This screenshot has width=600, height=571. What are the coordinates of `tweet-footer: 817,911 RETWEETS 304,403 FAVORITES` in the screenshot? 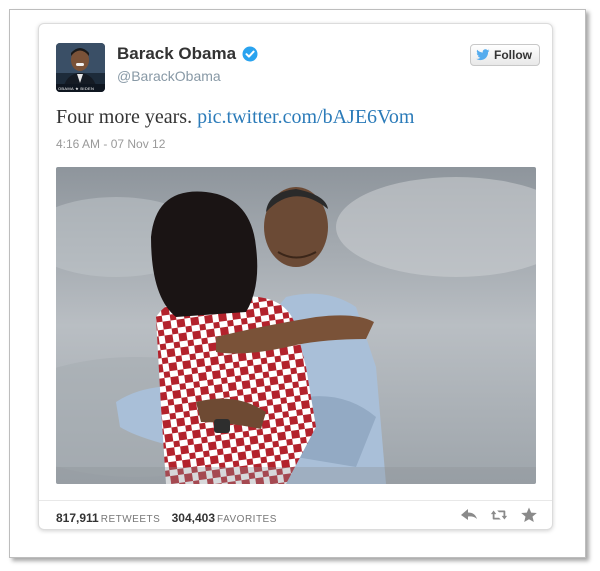 It's located at (295, 515).